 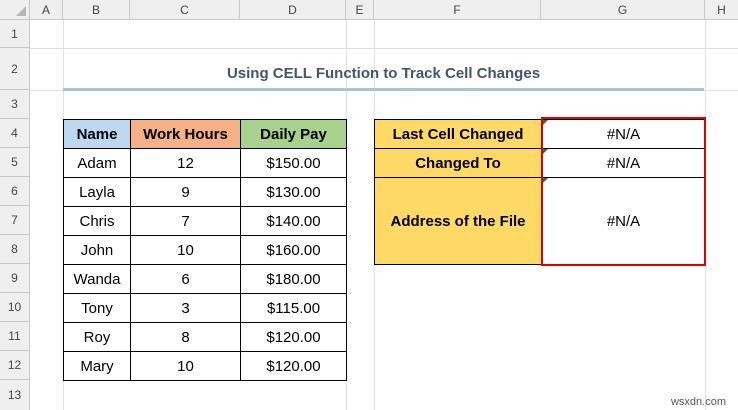 What do you see at coordinates (185, 10) in the screenshot?
I see `column-header-c: C` at bounding box center [185, 10].